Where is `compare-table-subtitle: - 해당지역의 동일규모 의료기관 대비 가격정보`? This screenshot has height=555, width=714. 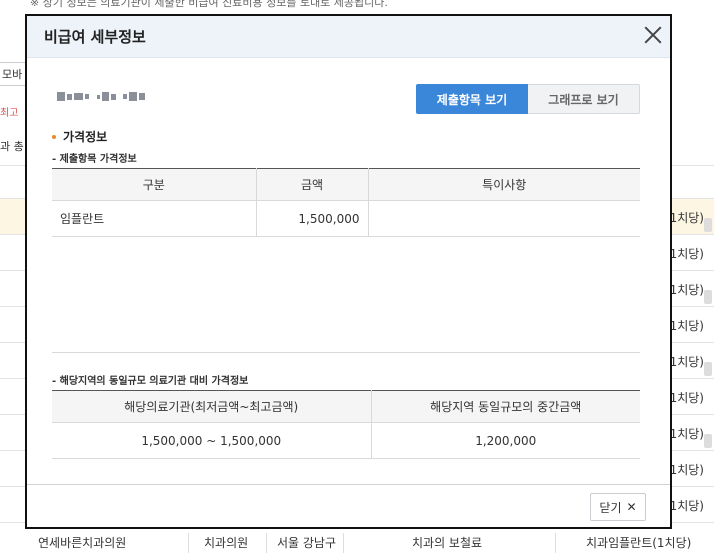 compare-table-subtitle: - 해당지역의 동일규모 의료기관 대비 가격정보 is located at coordinates (150, 381).